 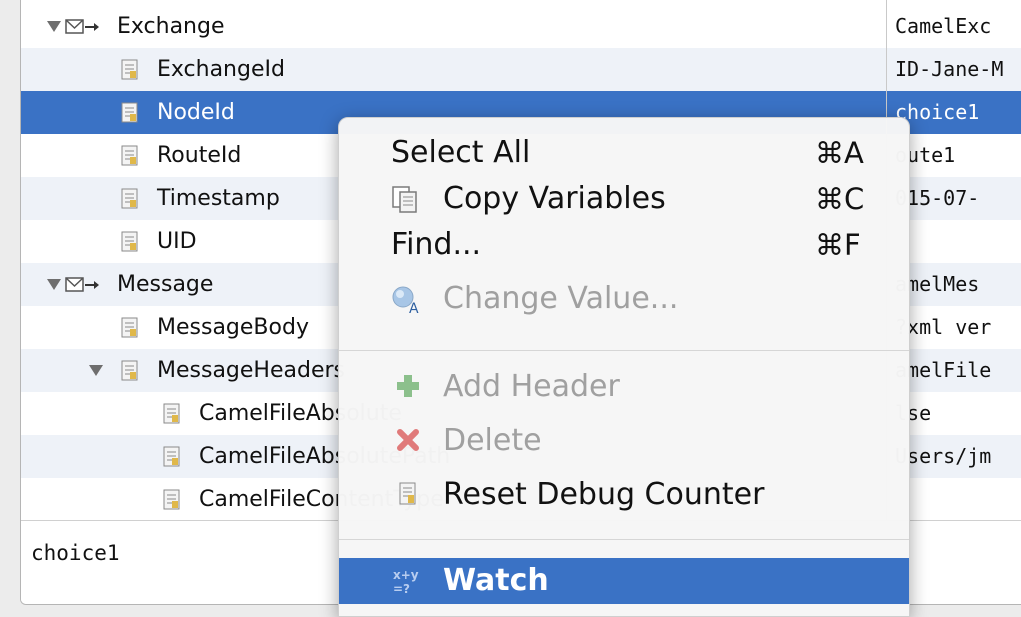 What do you see at coordinates (199, 155) in the screenshot?
I see `tree-row-label: RouteId` at bounding box center [199, 155].